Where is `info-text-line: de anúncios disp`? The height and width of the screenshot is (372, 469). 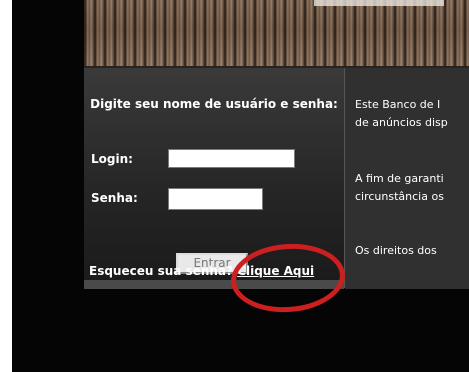
info-text-line: de anúncios disp is located at coordinates (401, 122).